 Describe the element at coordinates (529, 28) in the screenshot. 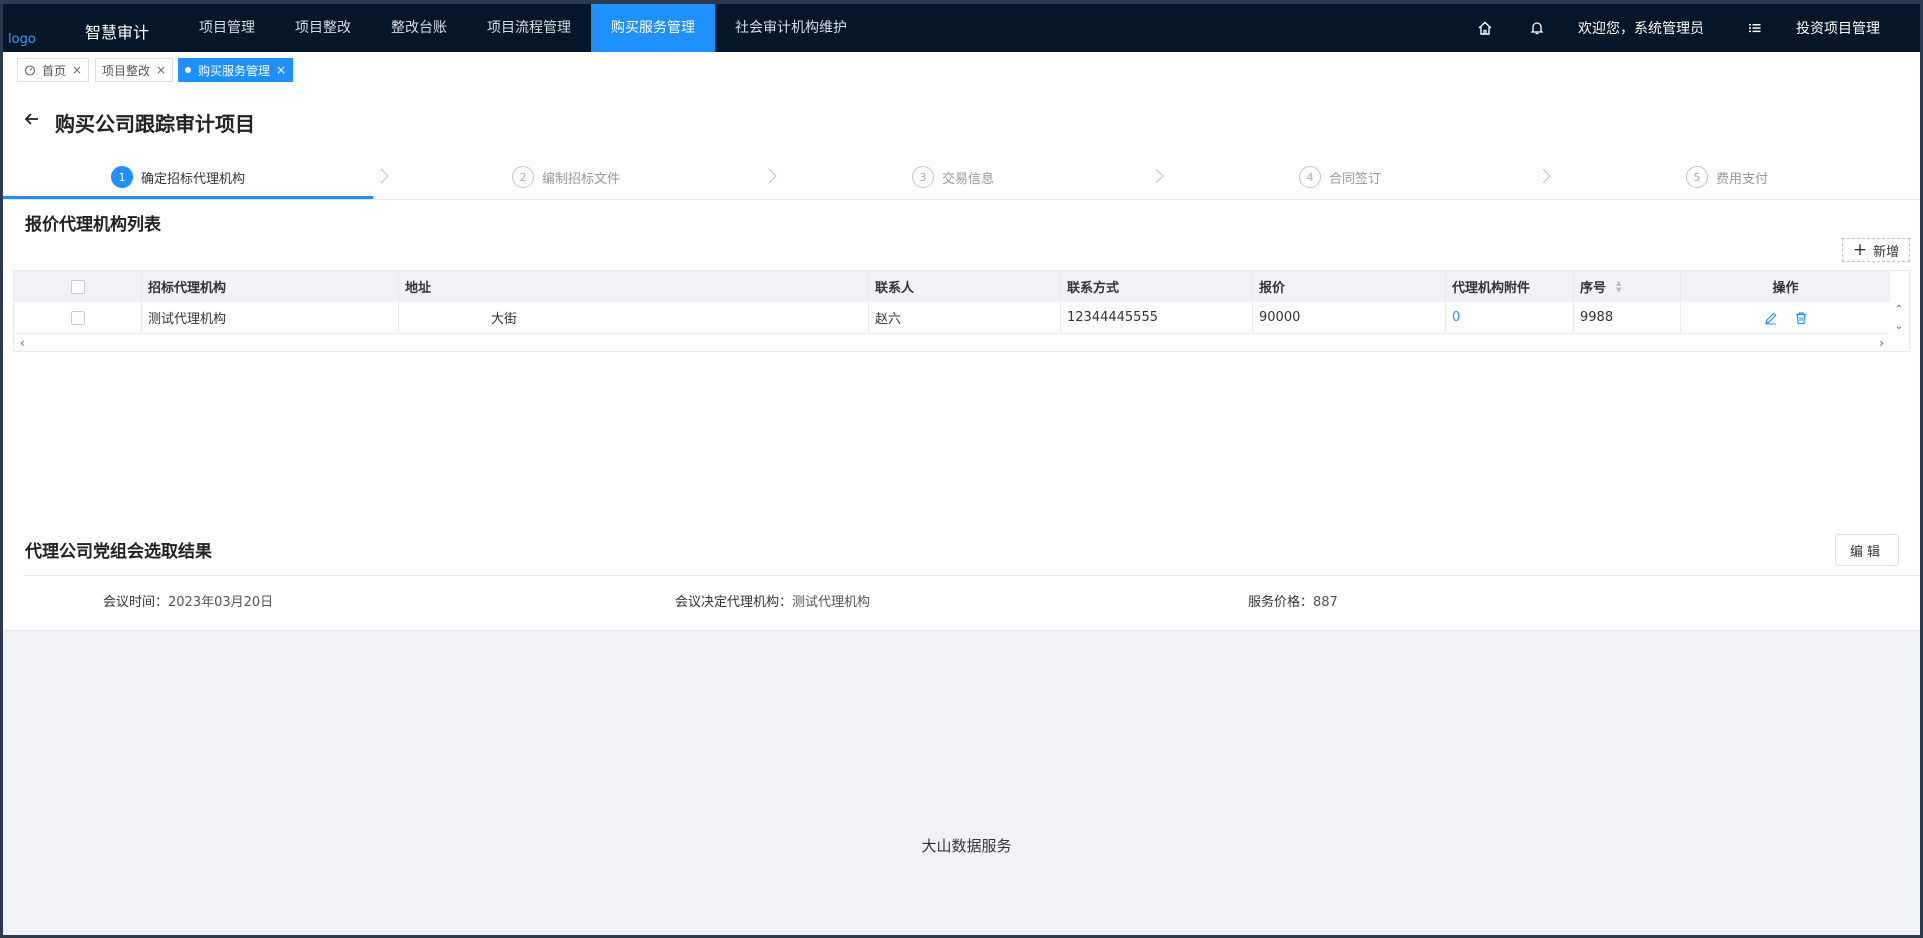

I see `nav-item-process-management: 项目流程管理` at that location.